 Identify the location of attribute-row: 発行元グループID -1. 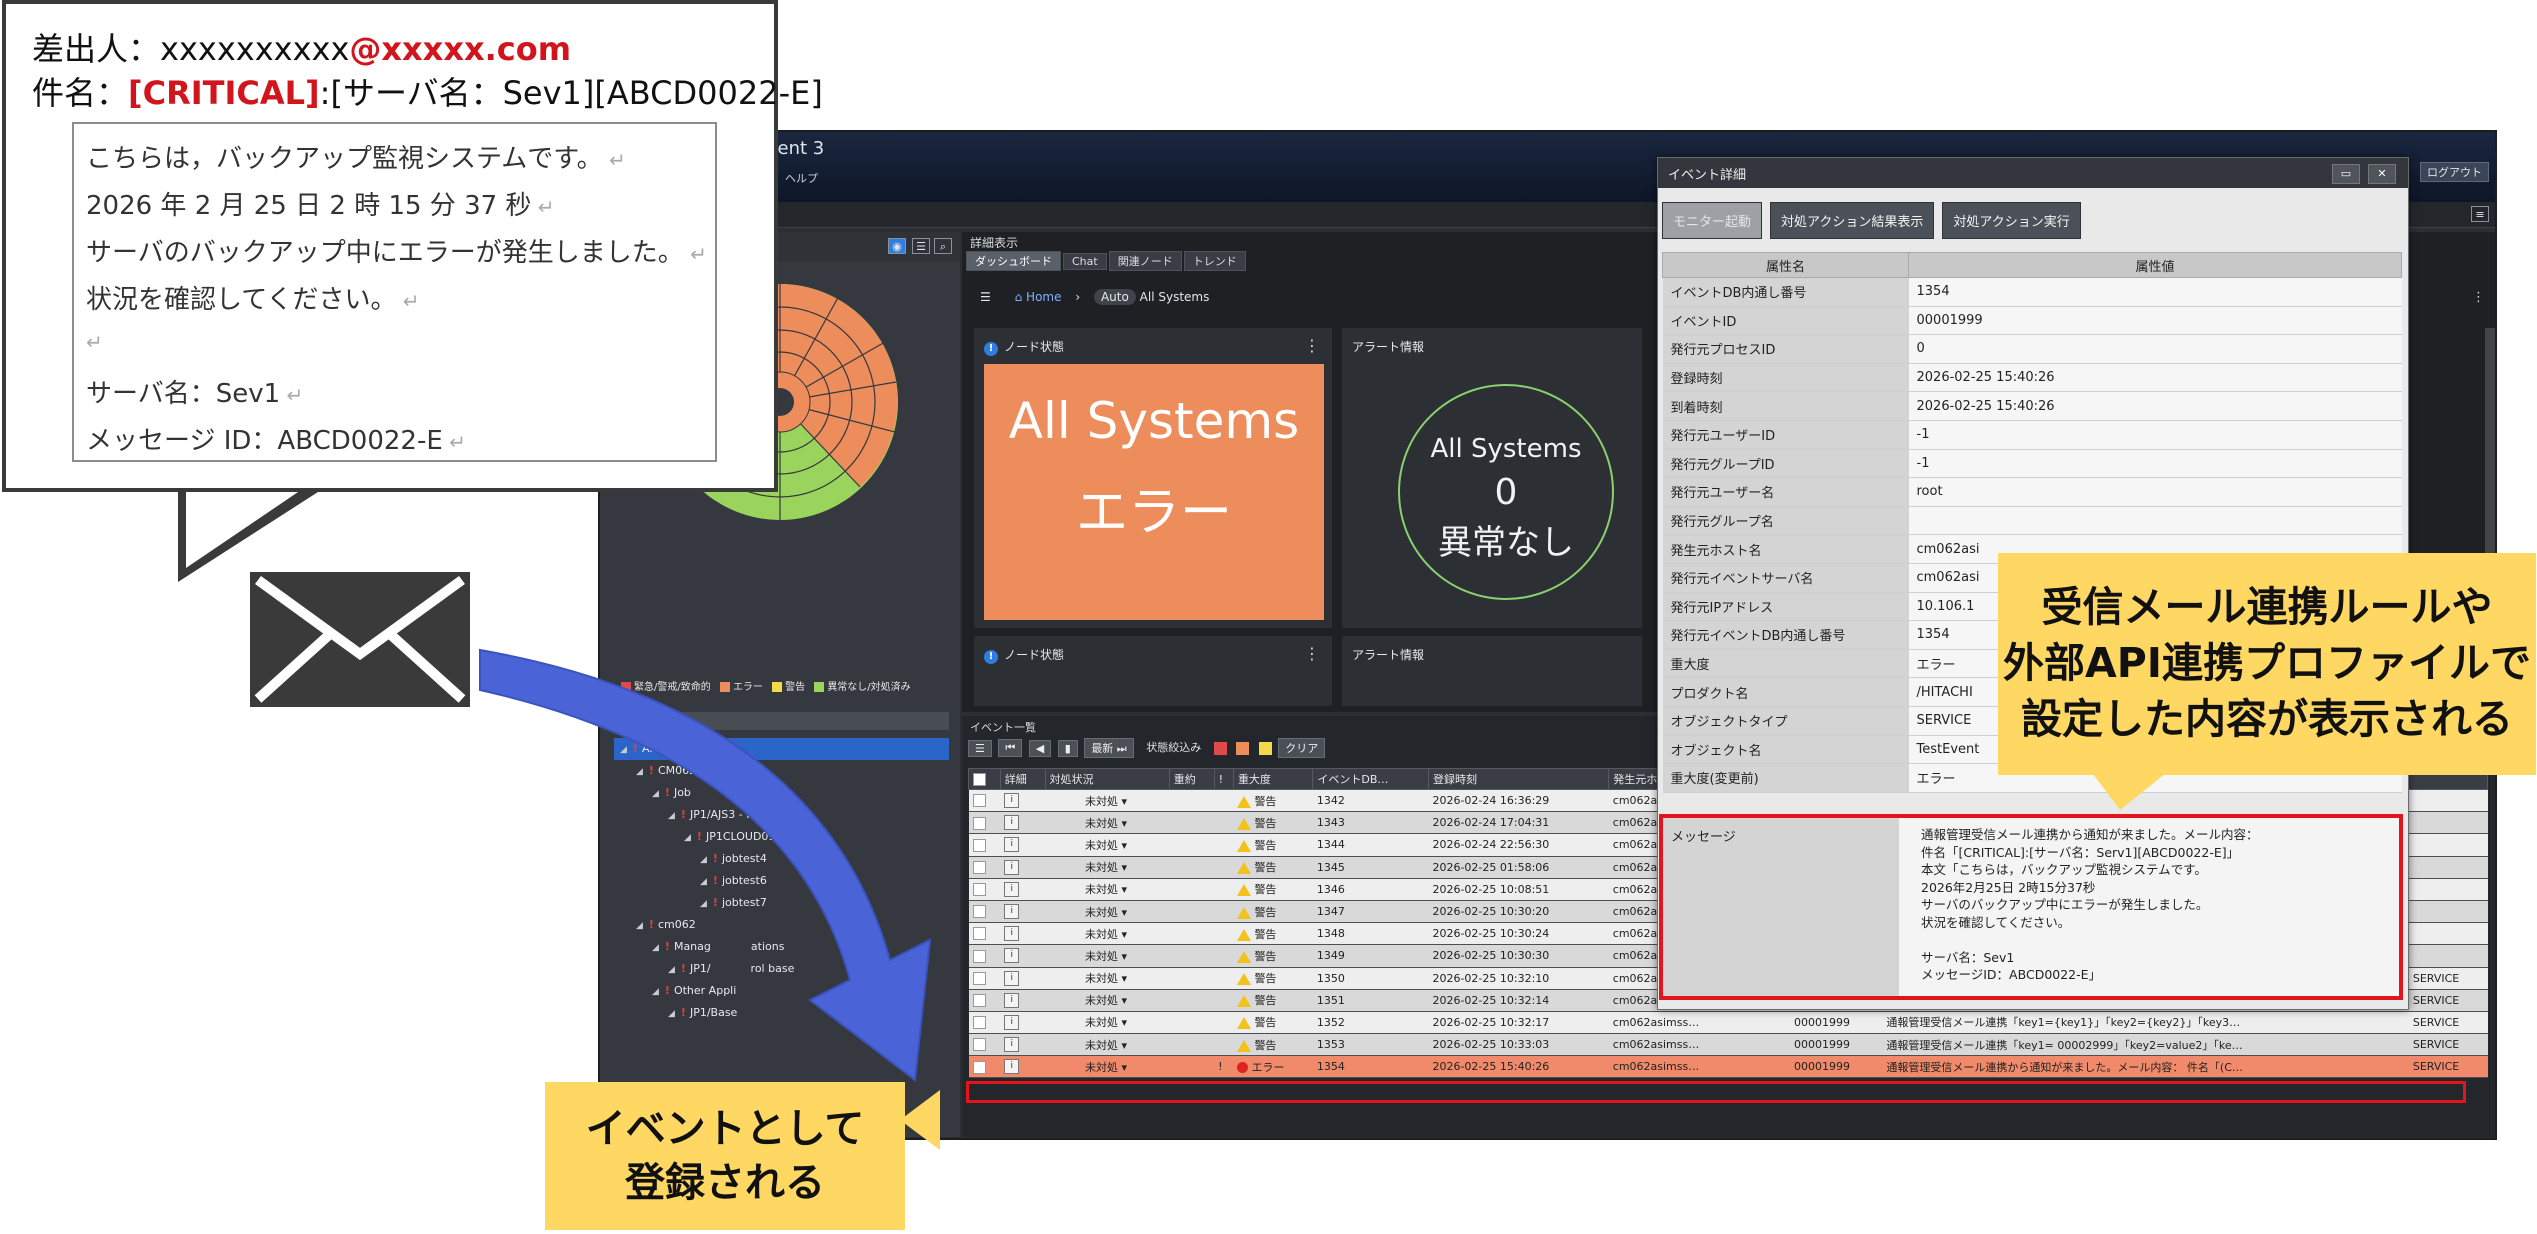
(2032, 464).